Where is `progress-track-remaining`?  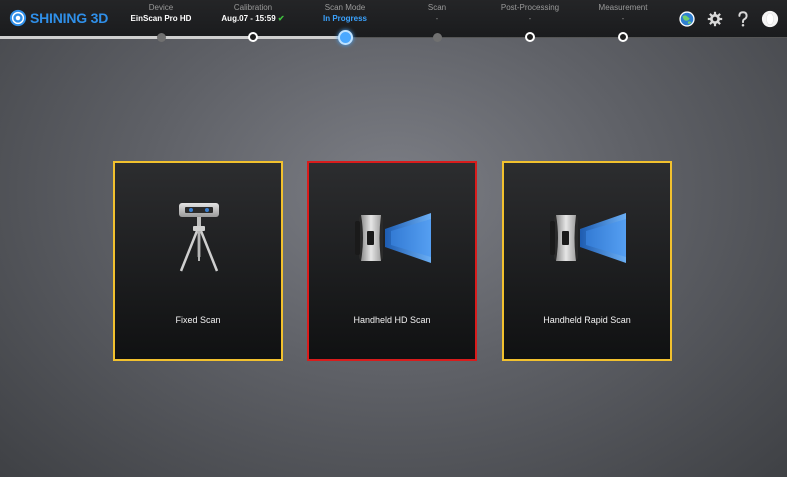
progress-track-remaining is located at coordinates (566, 37).